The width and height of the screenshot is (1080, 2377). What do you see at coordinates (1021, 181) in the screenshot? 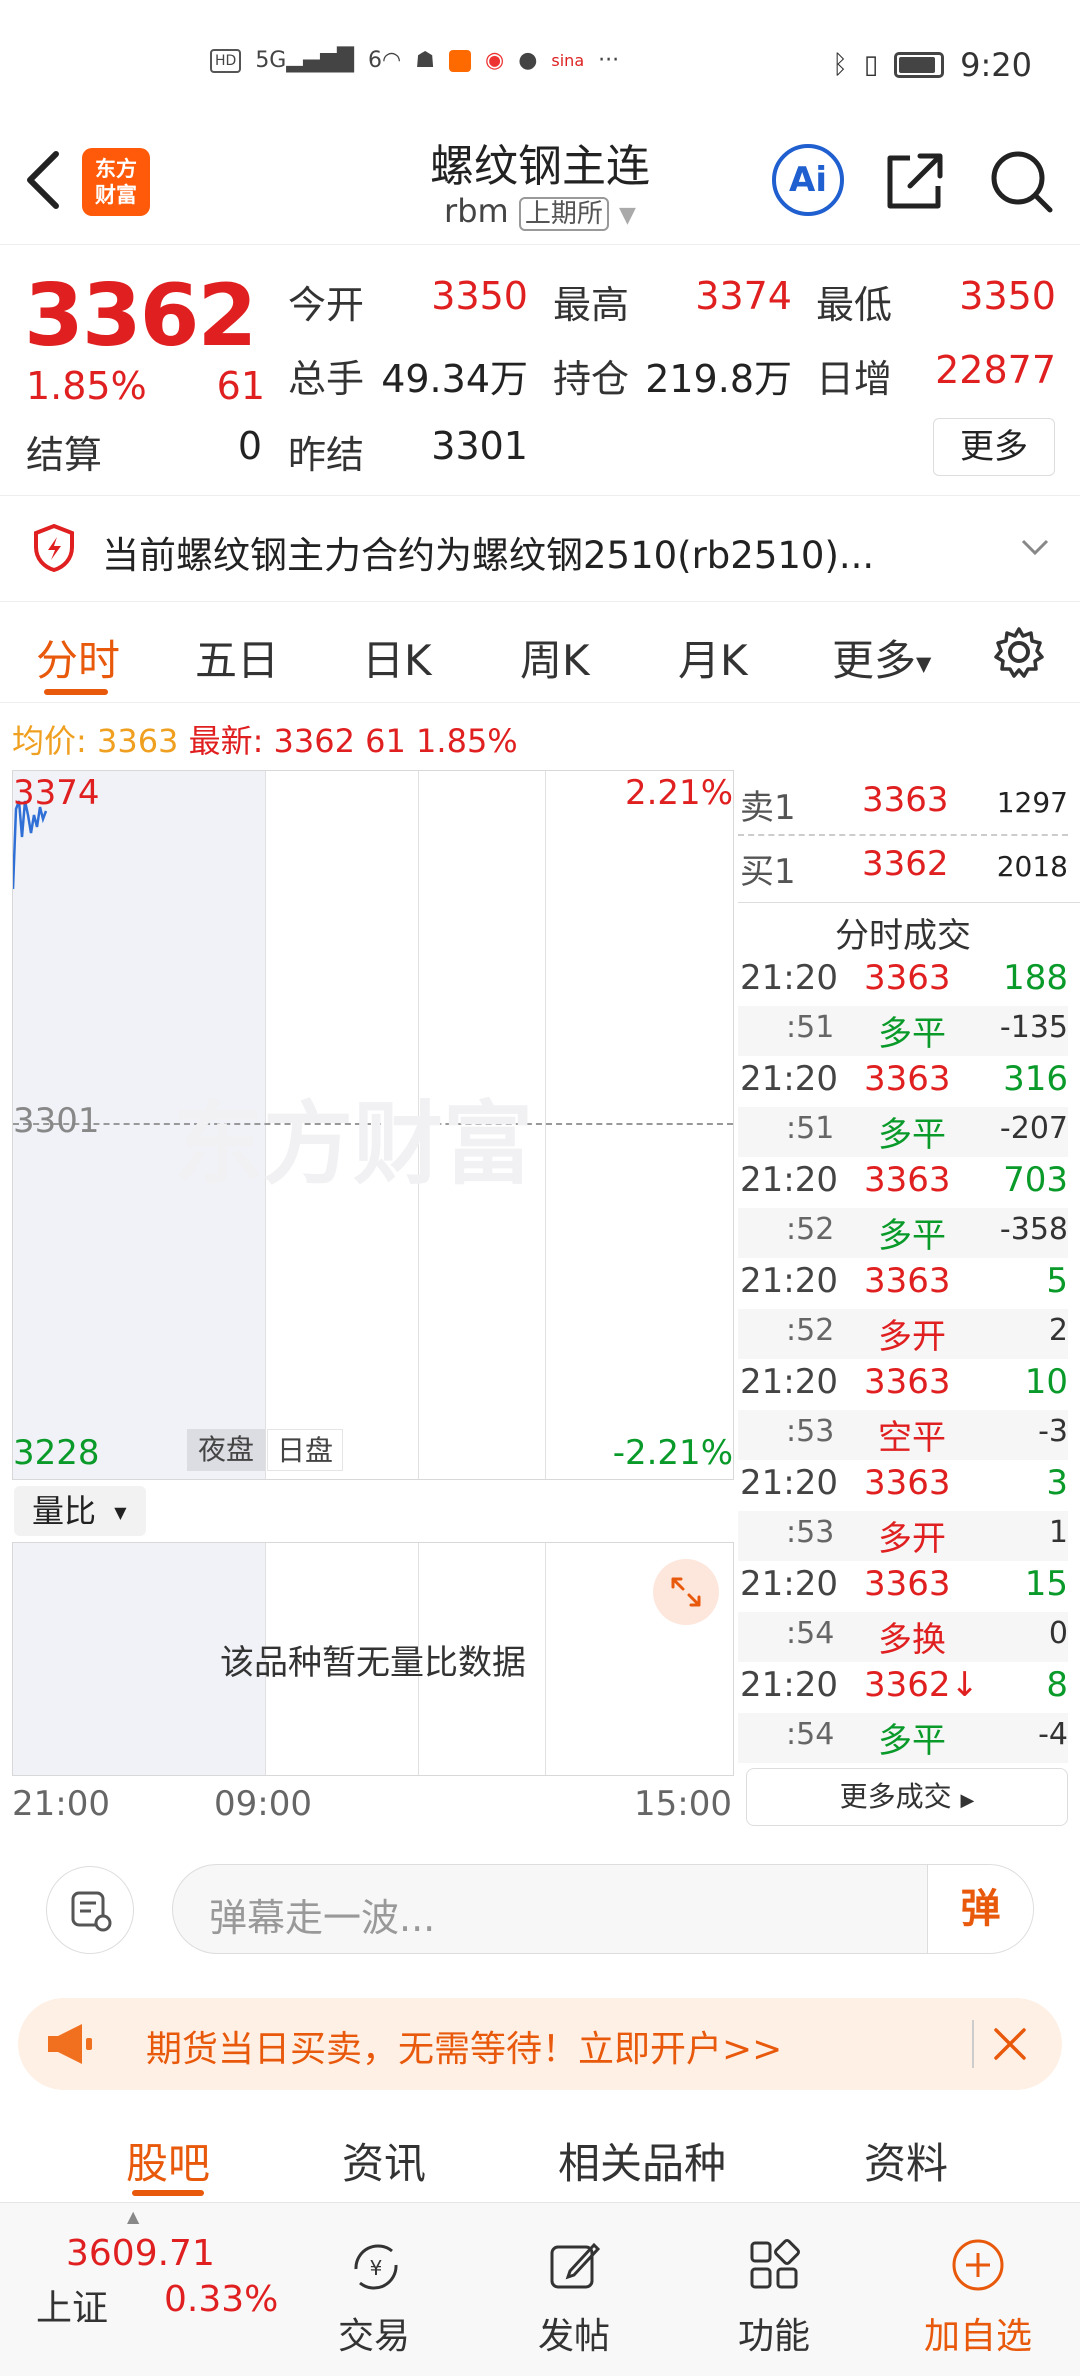
I see `search-icon` at bounding box center [1021, 181].